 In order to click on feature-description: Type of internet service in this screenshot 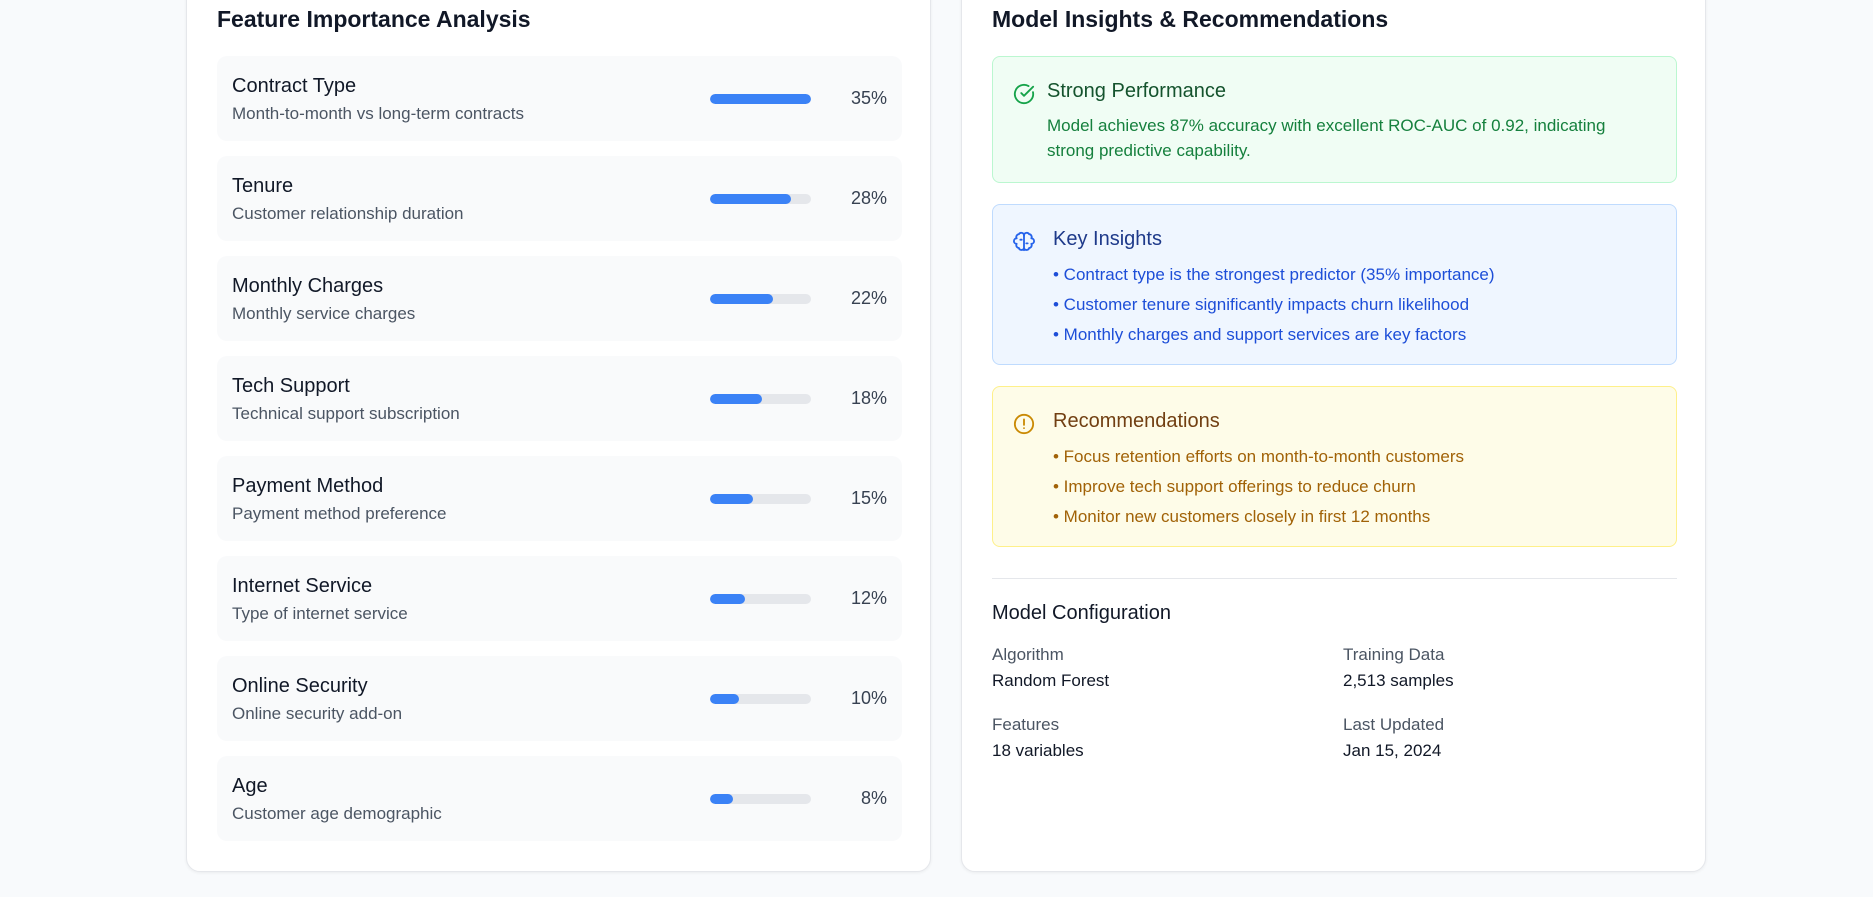, I will do `click(320, 613)`.